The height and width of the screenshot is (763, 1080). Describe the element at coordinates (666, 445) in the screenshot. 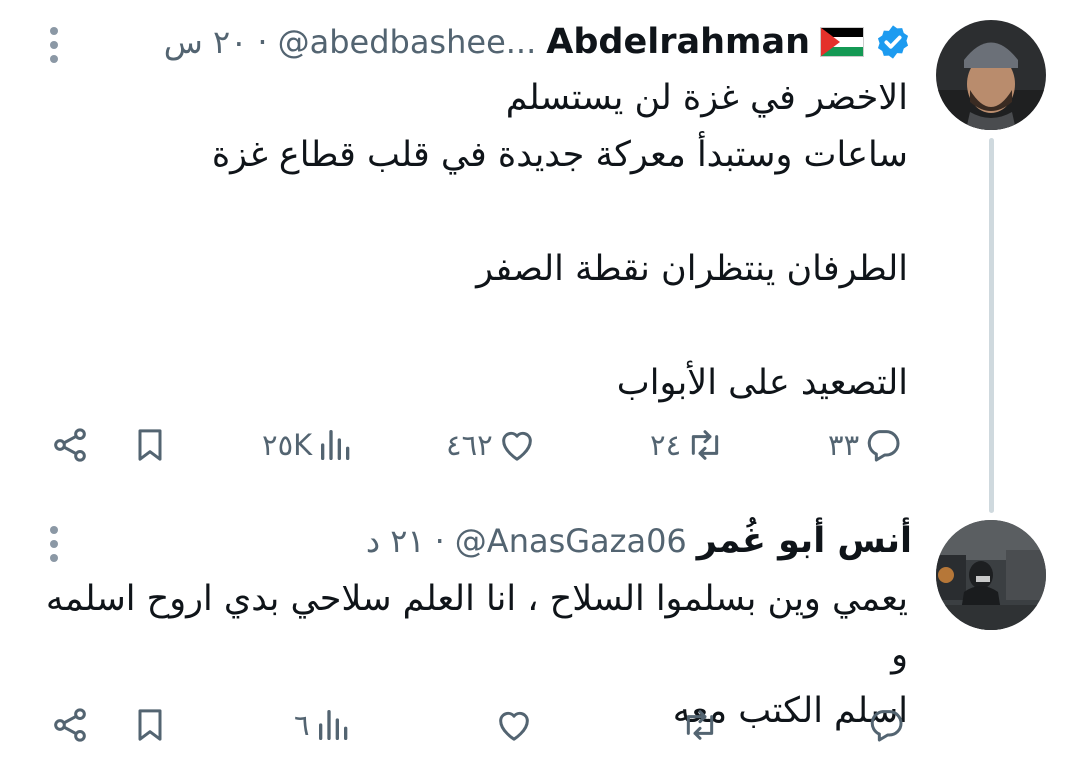

I see `retweets-count: ٢٤` at that location.